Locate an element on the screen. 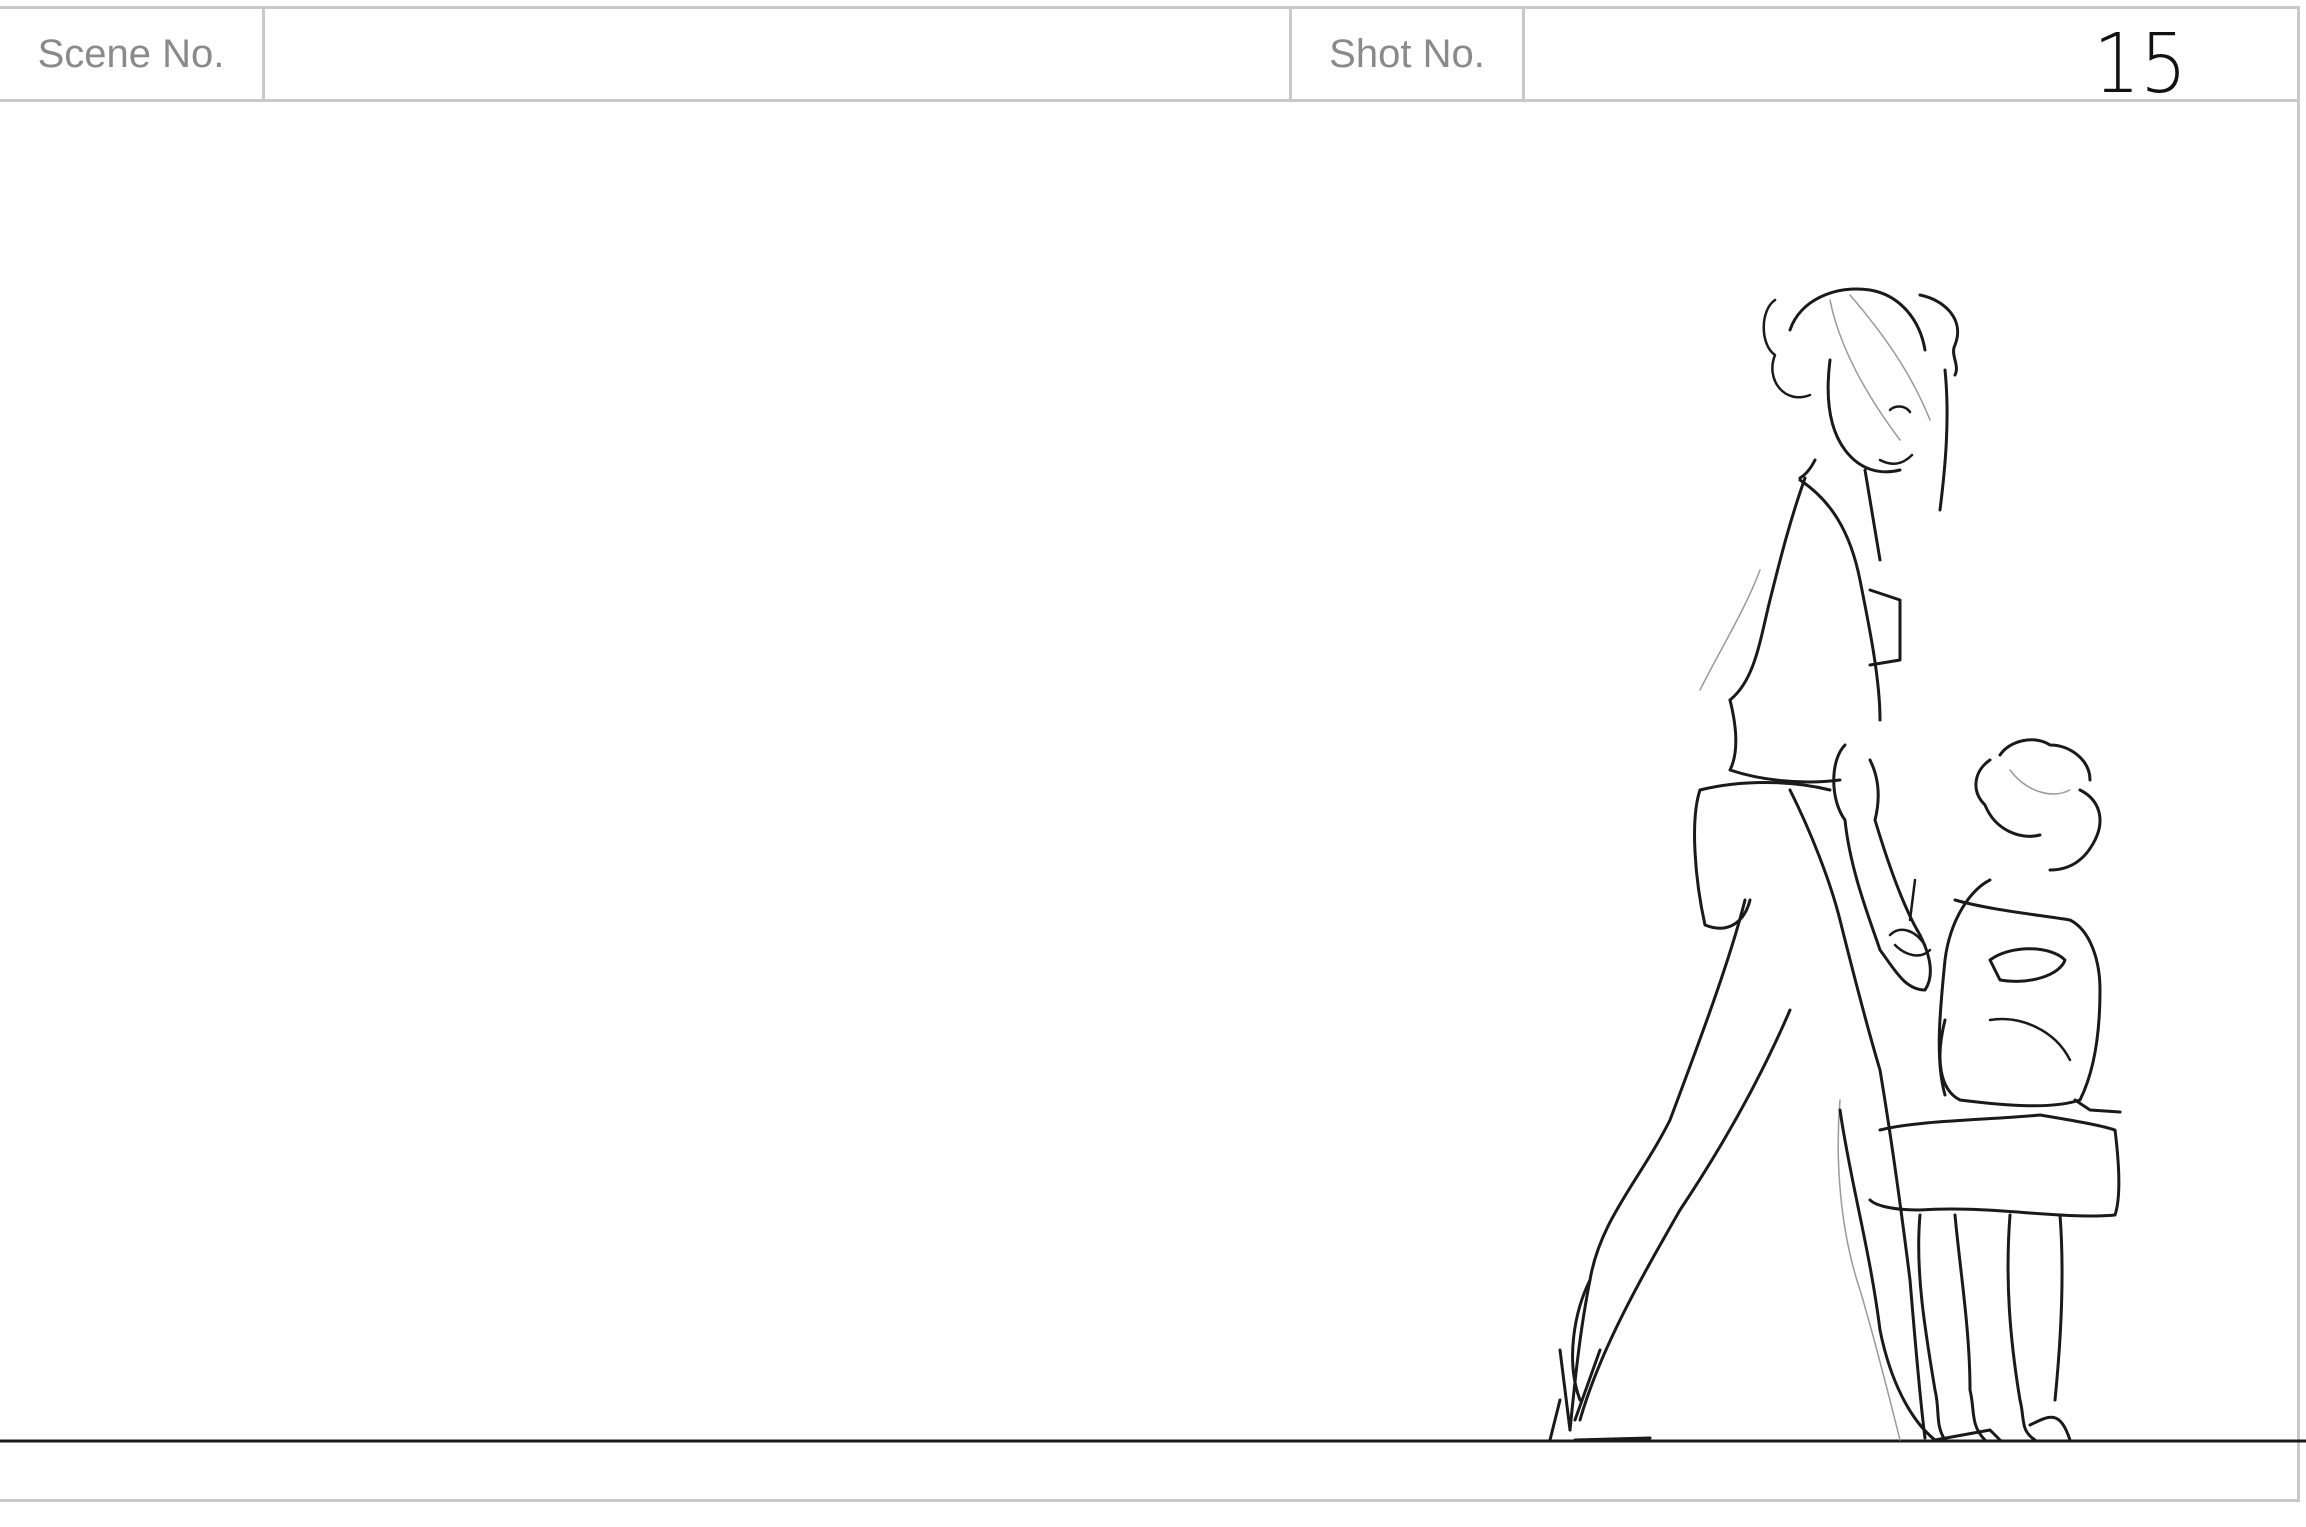 The image size is (2306, 1527). joined-hands is located at coordinates (1910, 917).